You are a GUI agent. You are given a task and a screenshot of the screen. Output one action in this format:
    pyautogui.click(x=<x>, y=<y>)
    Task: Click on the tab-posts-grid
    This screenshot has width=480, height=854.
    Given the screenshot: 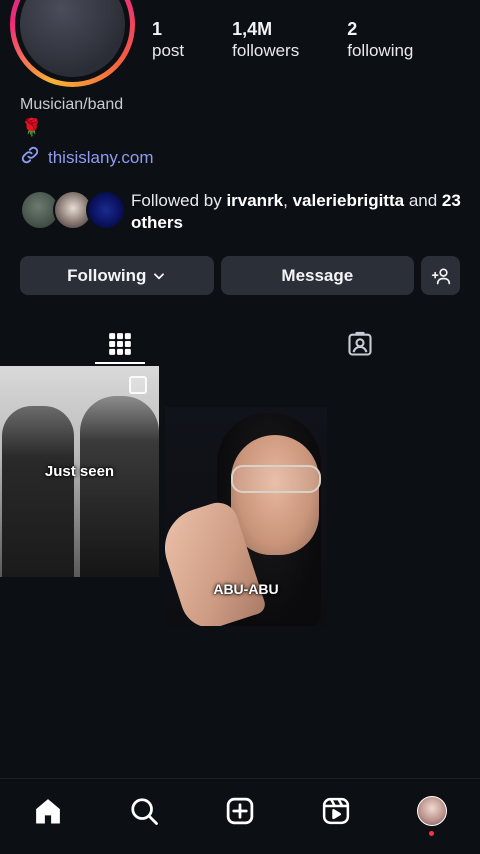 What is the action you would take?
    pyautogui.click(x=120, y=342)
    